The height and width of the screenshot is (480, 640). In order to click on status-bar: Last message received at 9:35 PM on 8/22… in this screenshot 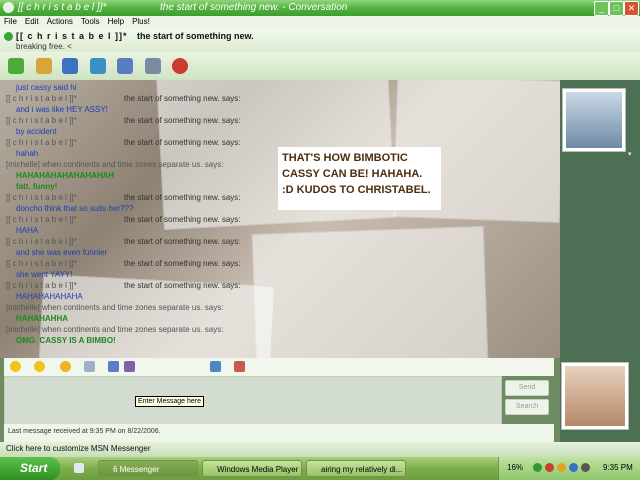, I will do `click(279, 433)`.